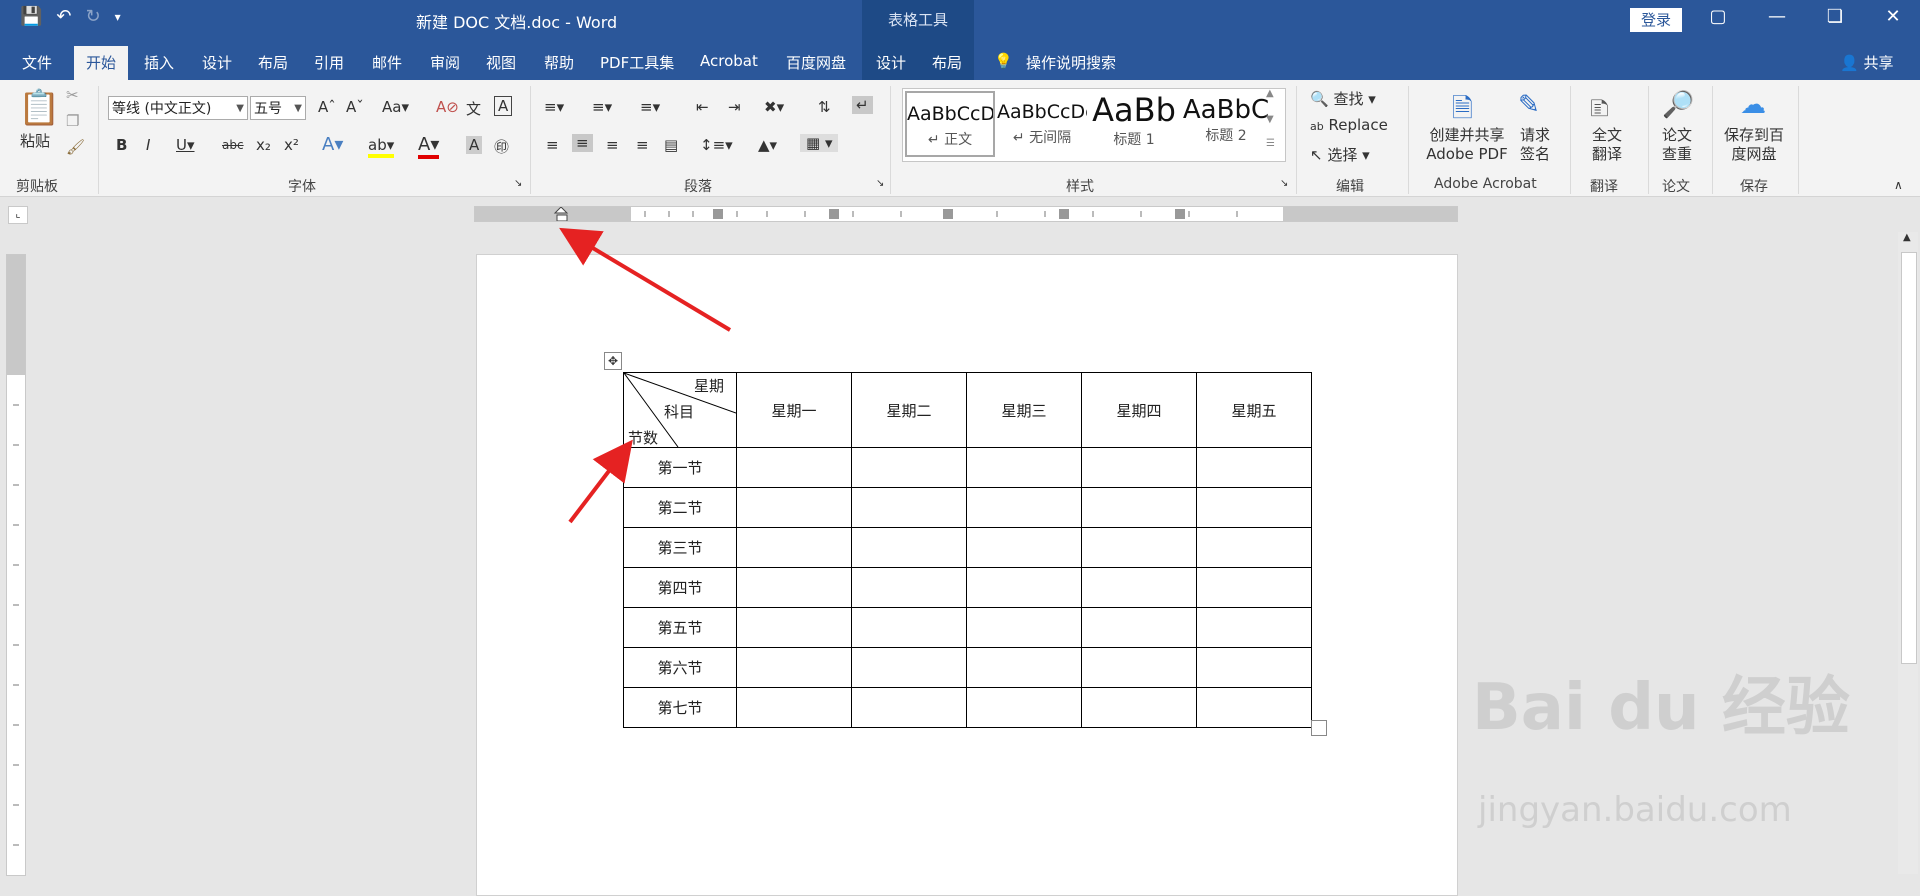 The image size is (1920, 896). I want to click on red-arrow-ruler, so click(645, 279).